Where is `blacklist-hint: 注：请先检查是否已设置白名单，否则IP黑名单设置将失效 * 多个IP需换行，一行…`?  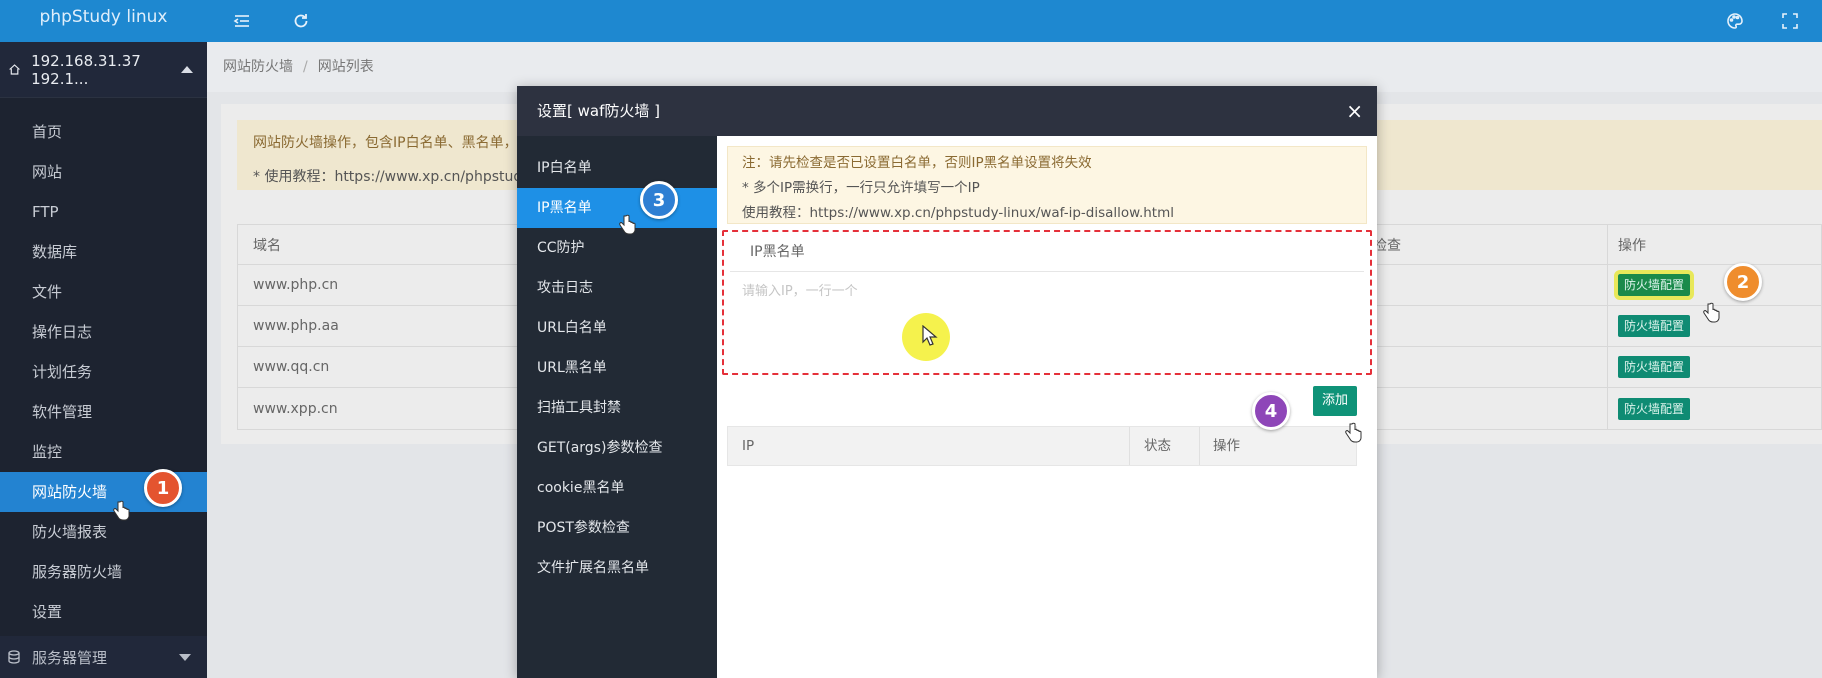 blacklist-hint: 注：请先检查是否已设置白名单，否则IP黑名单设置将失效 * 多个IP需换行，一行… is located at coordinates (1047, 185).